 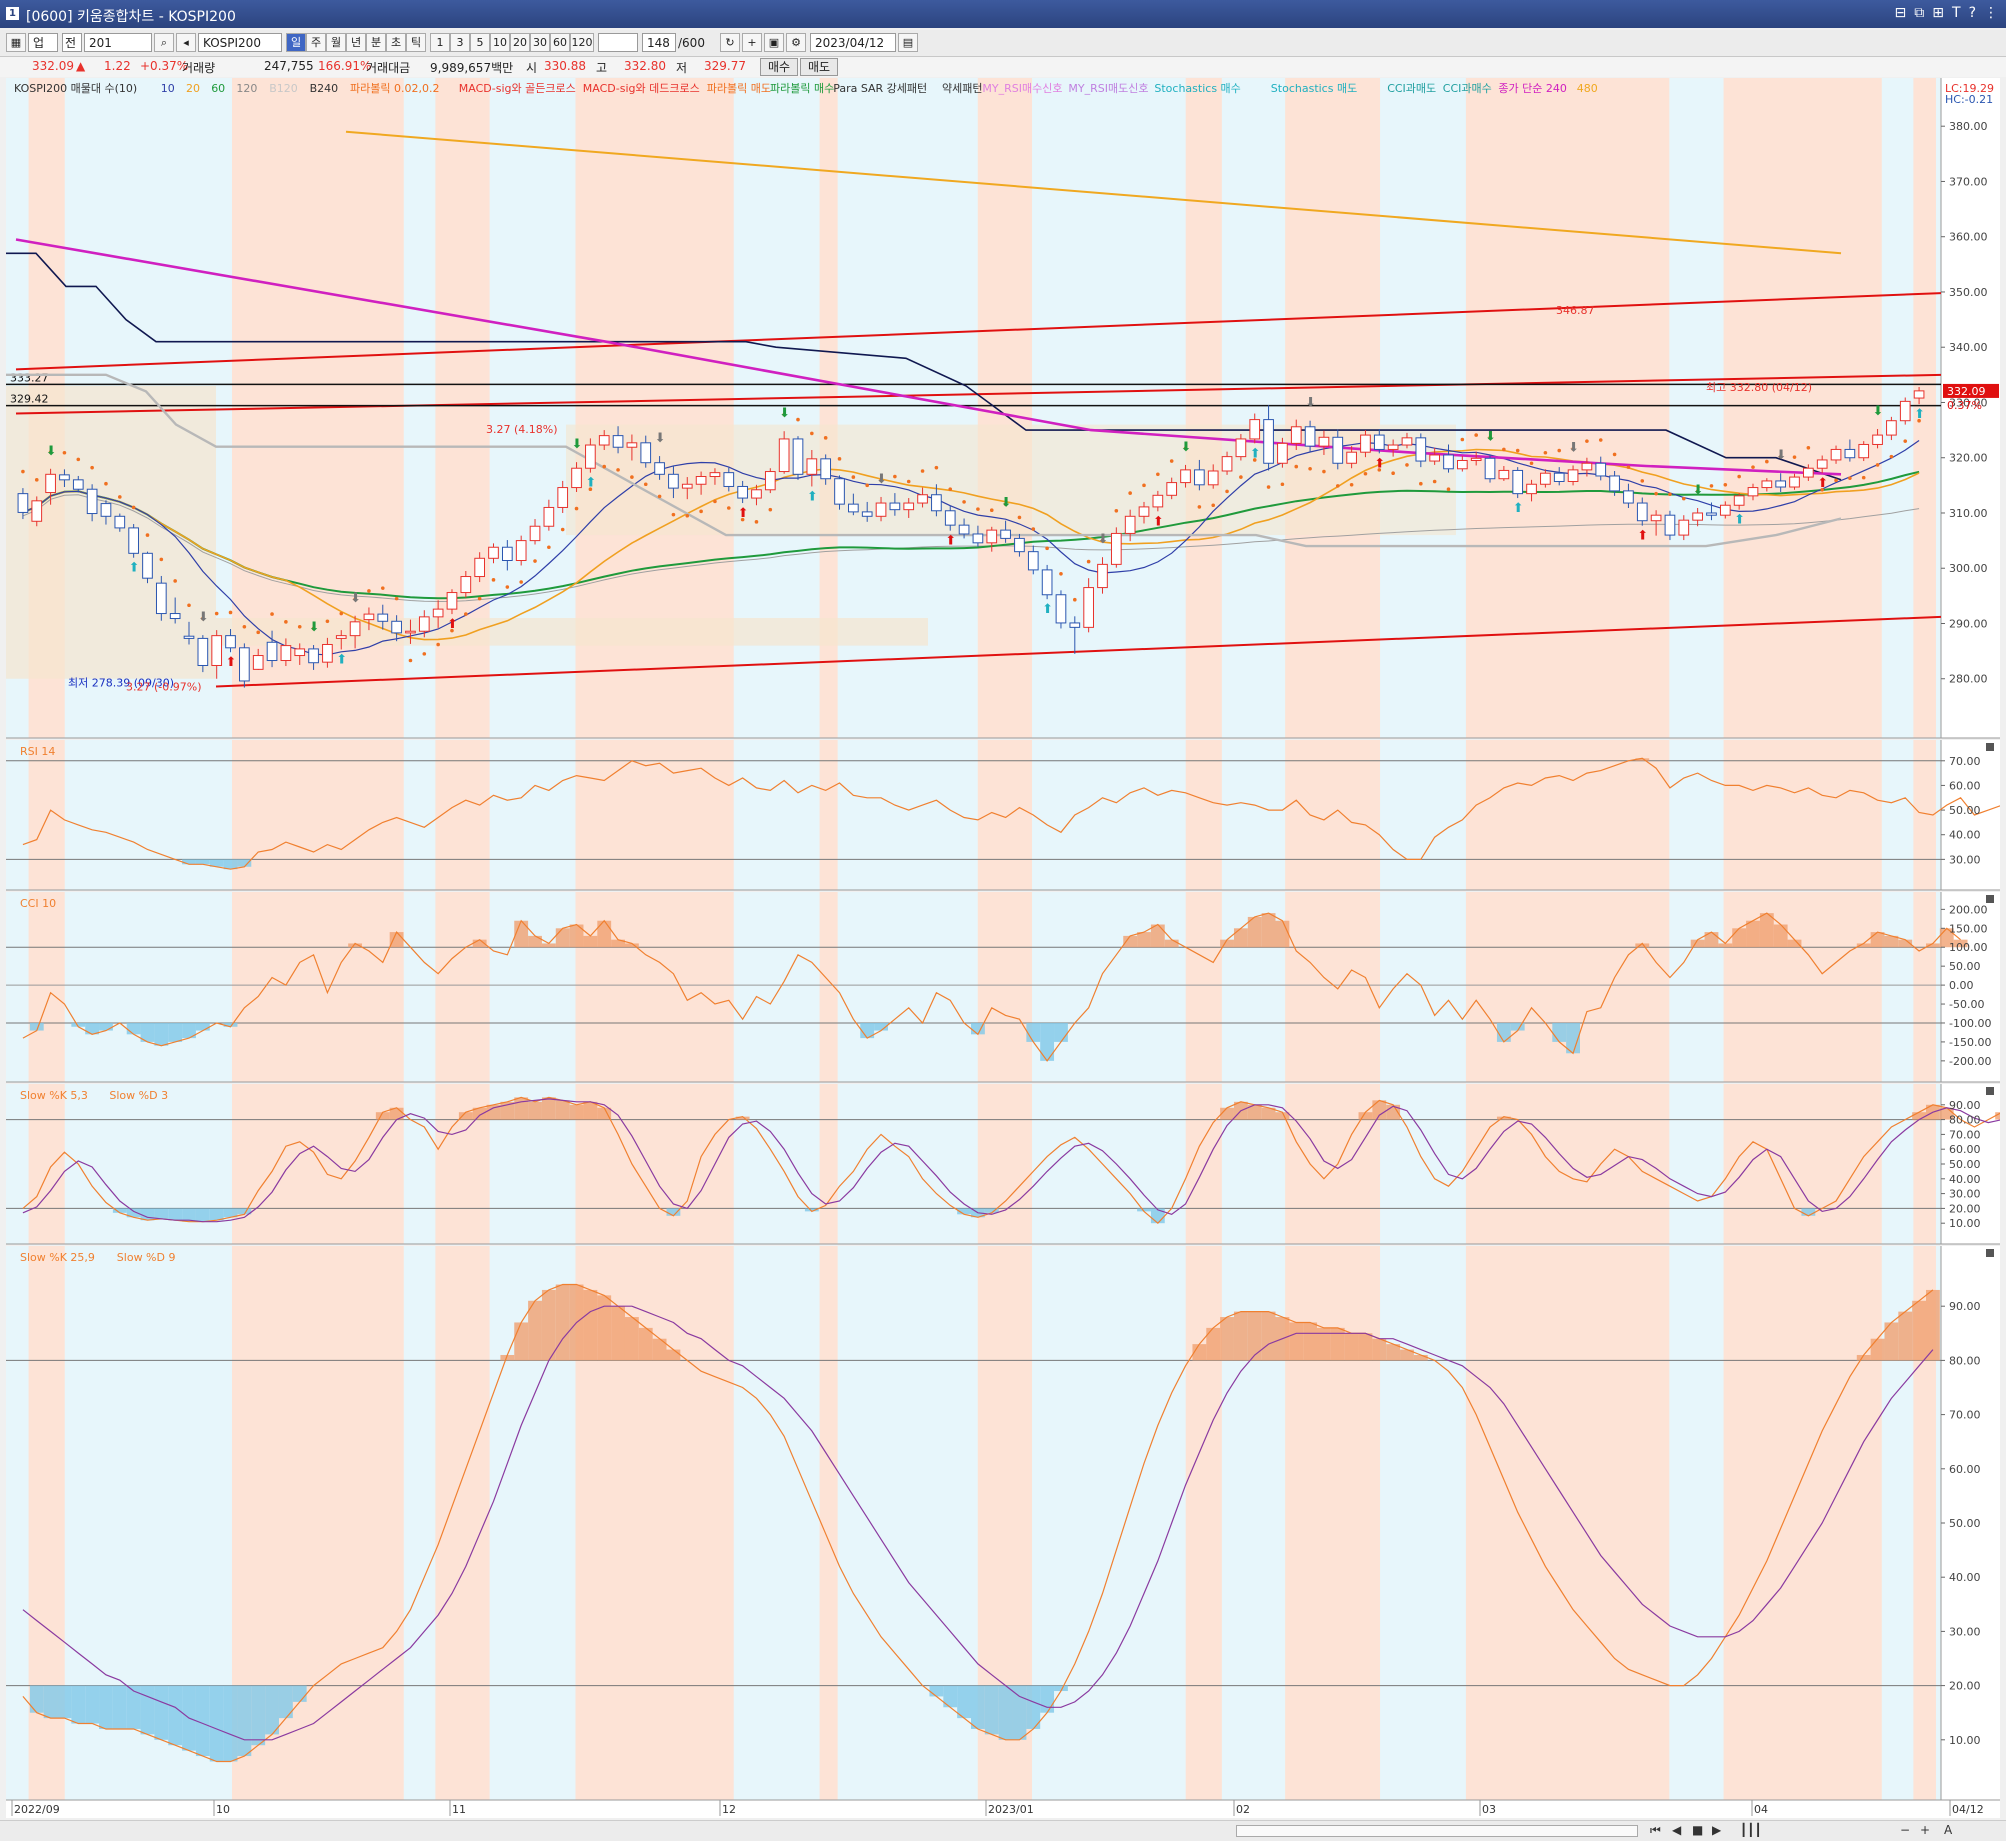 What do you see at coordinates (29, 377) in the screenshot?
I see `horizontal-line-label: 333.27` at bounding box center [29, 377].